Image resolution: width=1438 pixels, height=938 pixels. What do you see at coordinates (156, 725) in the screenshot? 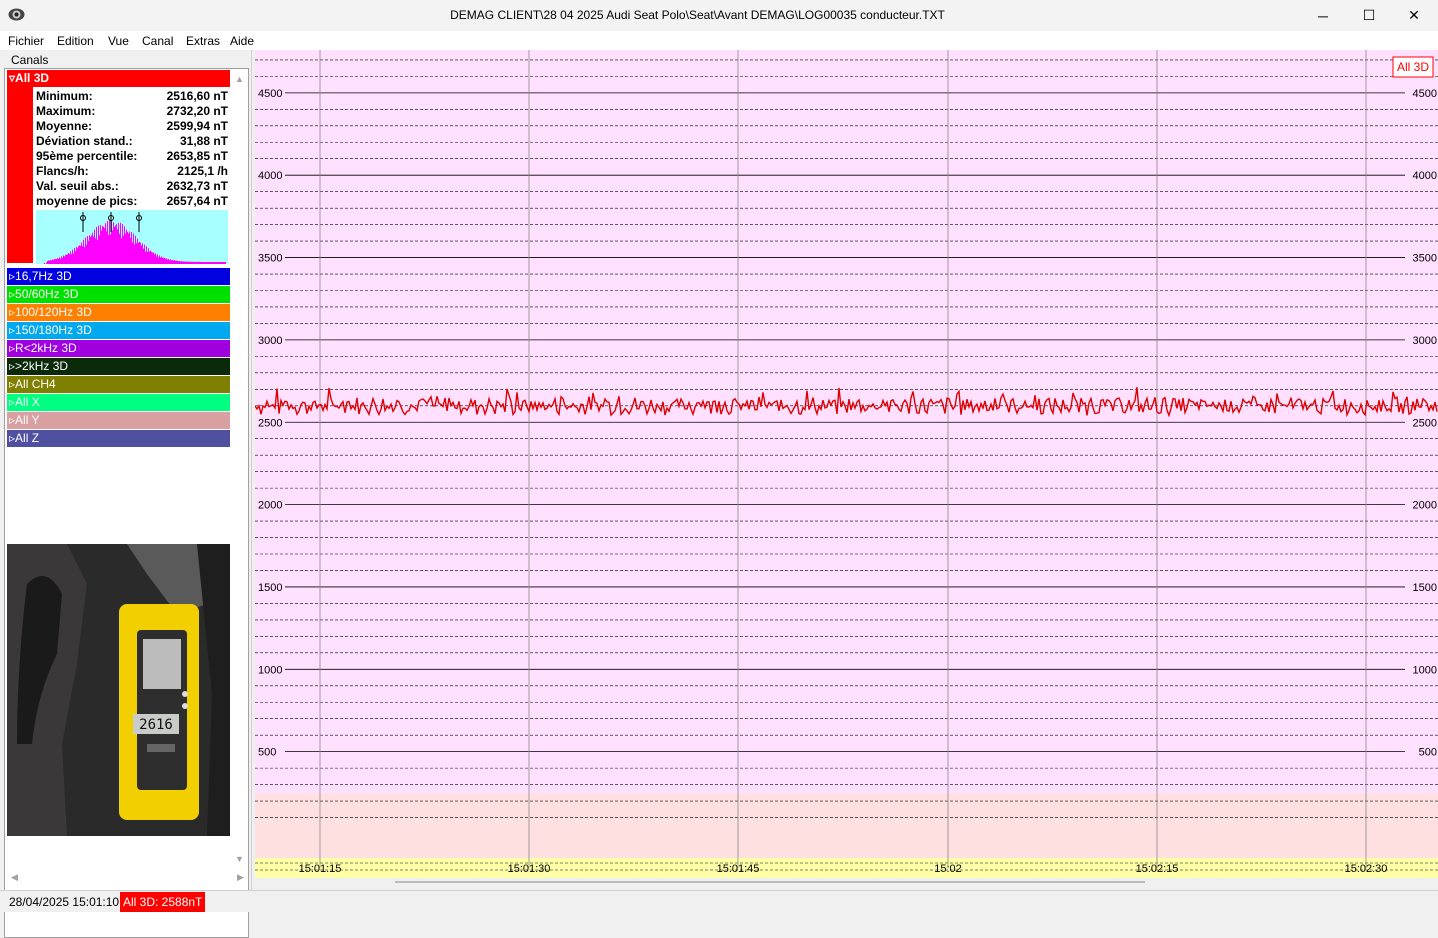
I see `svg-text: 2616` at bounding box center [156, 725].